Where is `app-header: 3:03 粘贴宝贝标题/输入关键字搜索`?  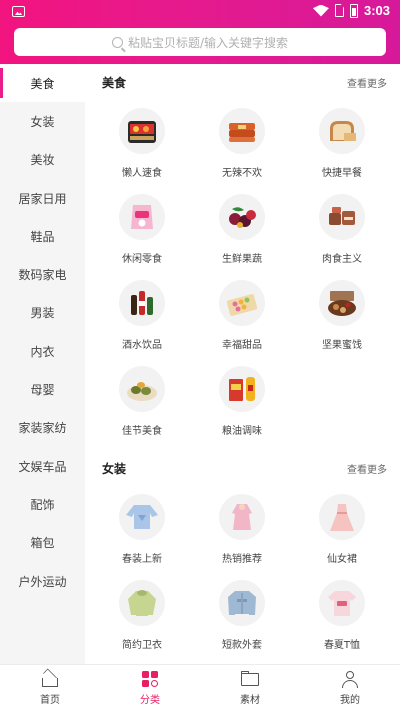 app-header: 3:03 粘贴宝贝标题/输入关键字搜索 is located at coordinates (200, 32).